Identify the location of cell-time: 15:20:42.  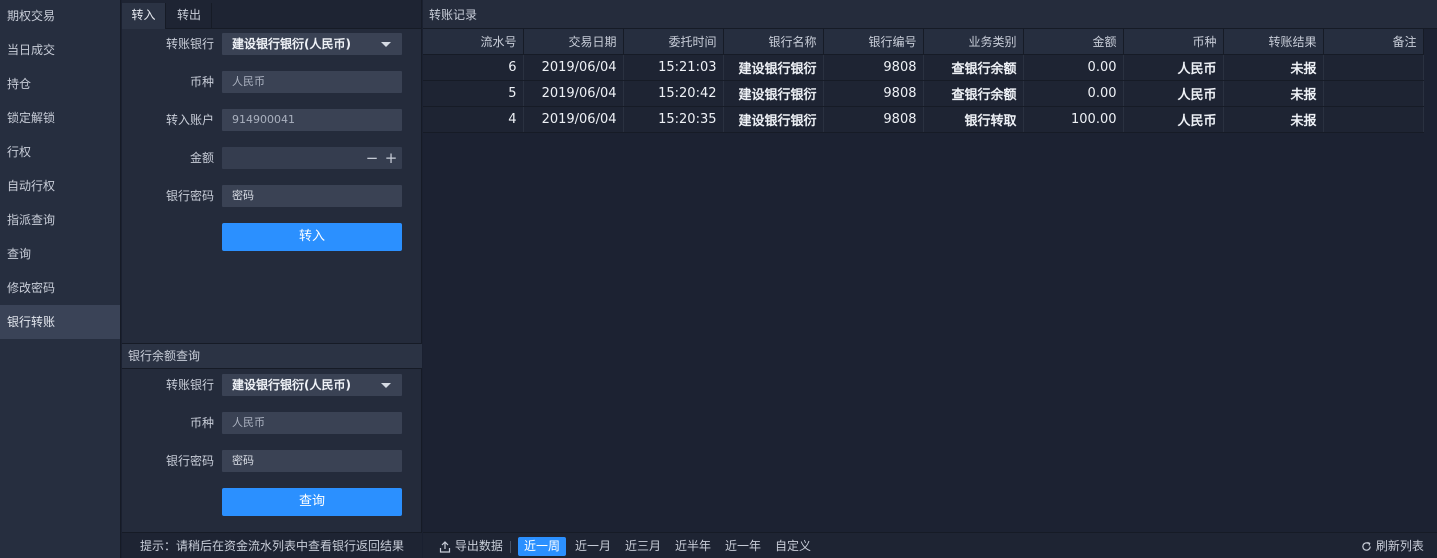
(673, 93).